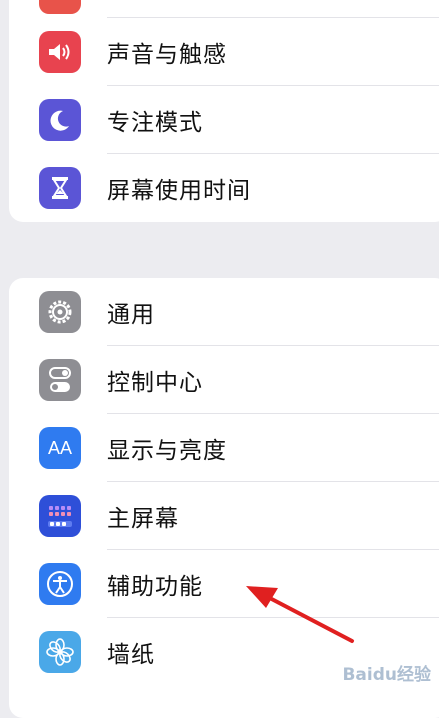 This screenshot has width=439, height=718. I want to click on sidebar-item-label: 墙纸, so click(131, 655).